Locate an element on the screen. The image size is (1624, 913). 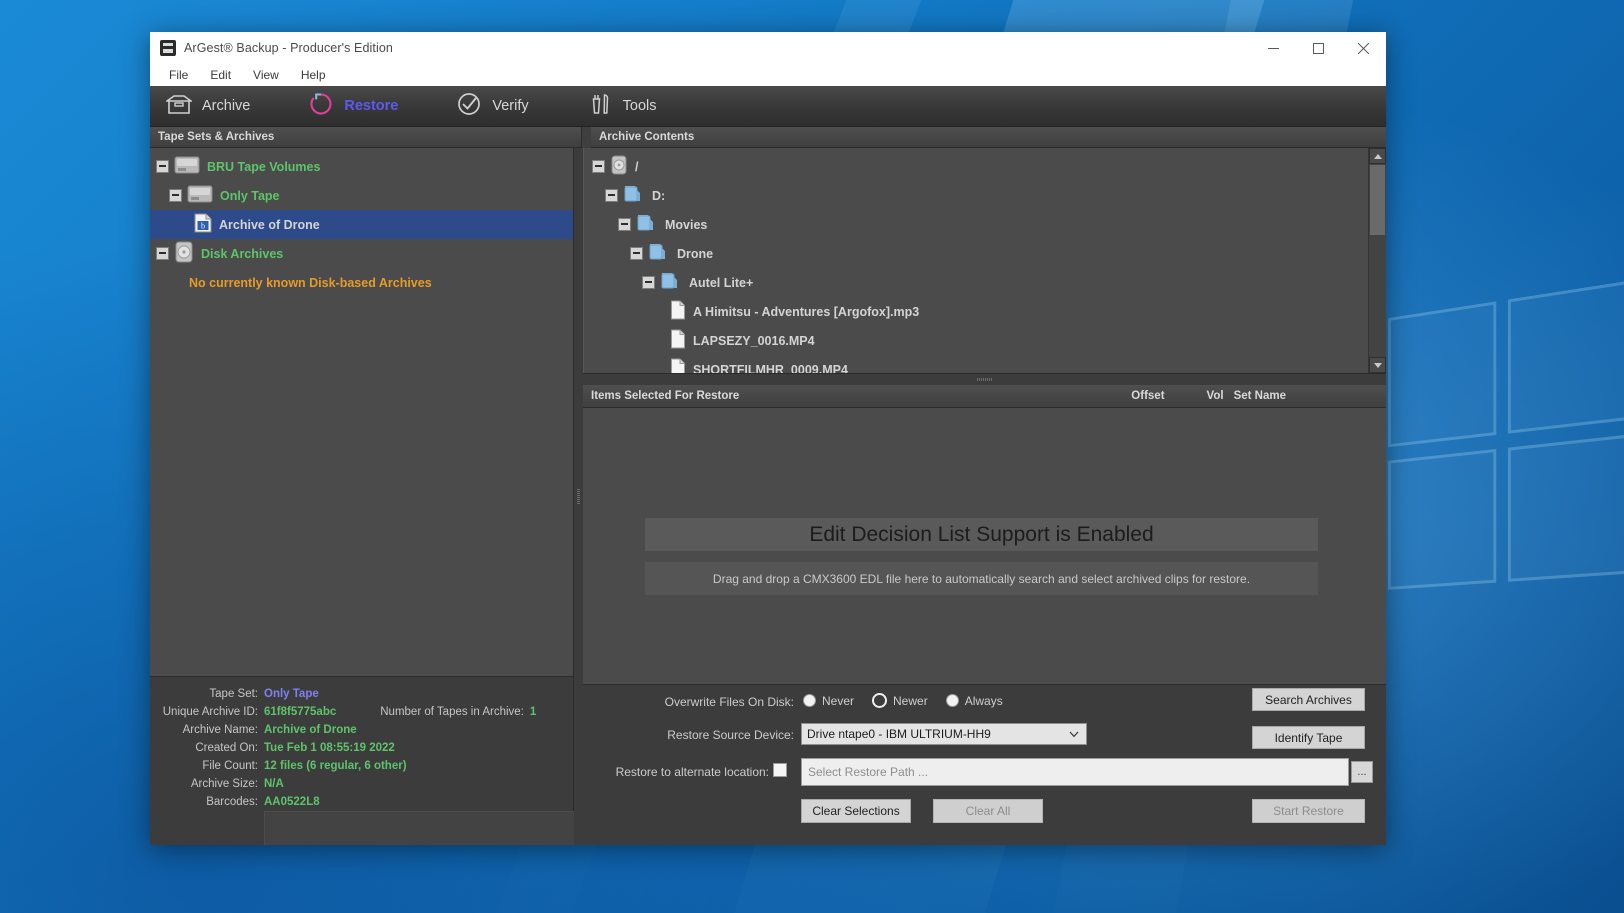
tree-node-autel-lite-plus: Autel Lite+ is located at coordinates (979, 282).